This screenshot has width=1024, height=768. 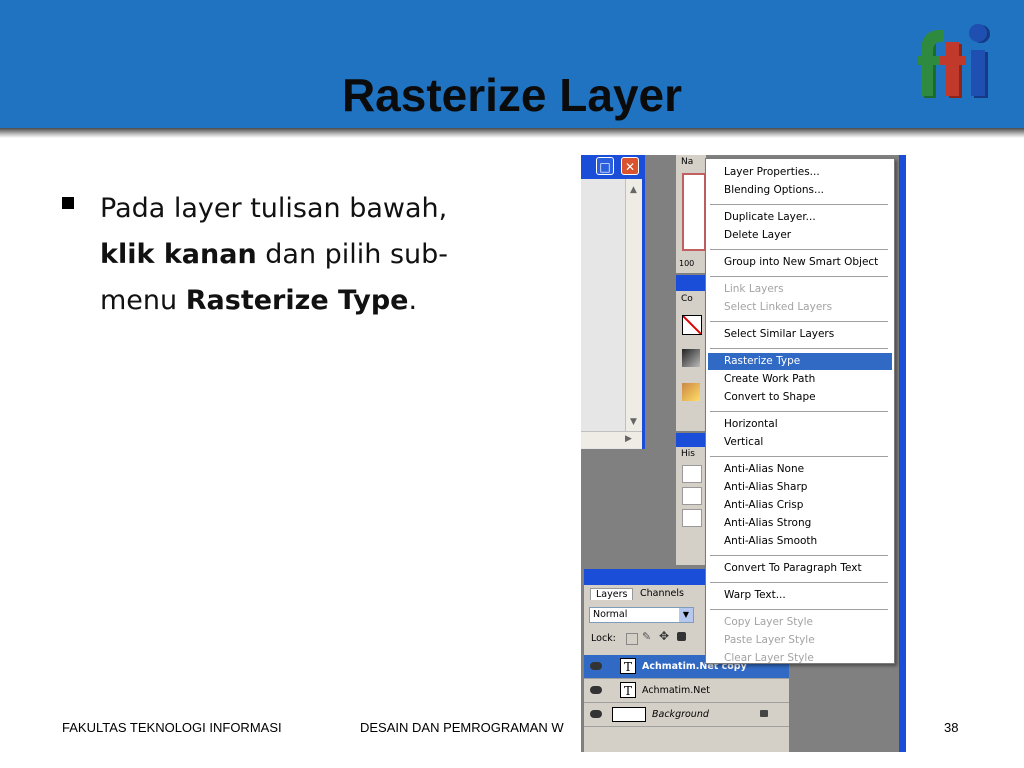 What do you see at coordinates (800, 262) in the screenshot?
I see `menu-item: Group into New Smart Object` at bounding box center [800, 262].